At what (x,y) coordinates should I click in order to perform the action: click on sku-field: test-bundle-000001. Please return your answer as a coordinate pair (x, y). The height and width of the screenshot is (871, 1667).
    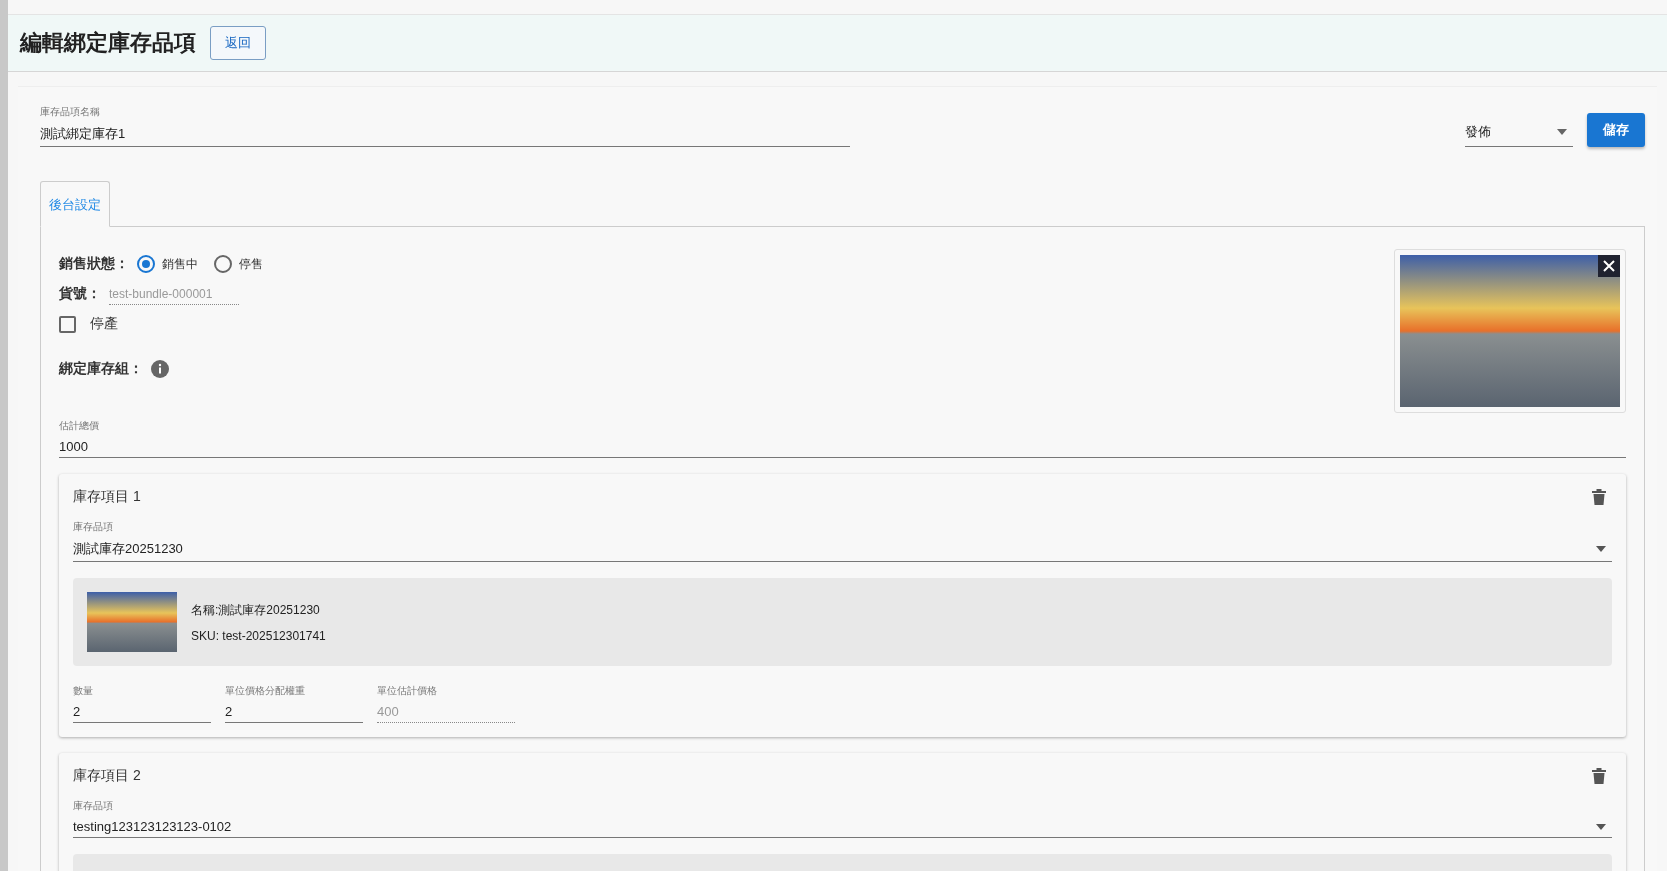
    Looking at the image, I should click on (174, 294).